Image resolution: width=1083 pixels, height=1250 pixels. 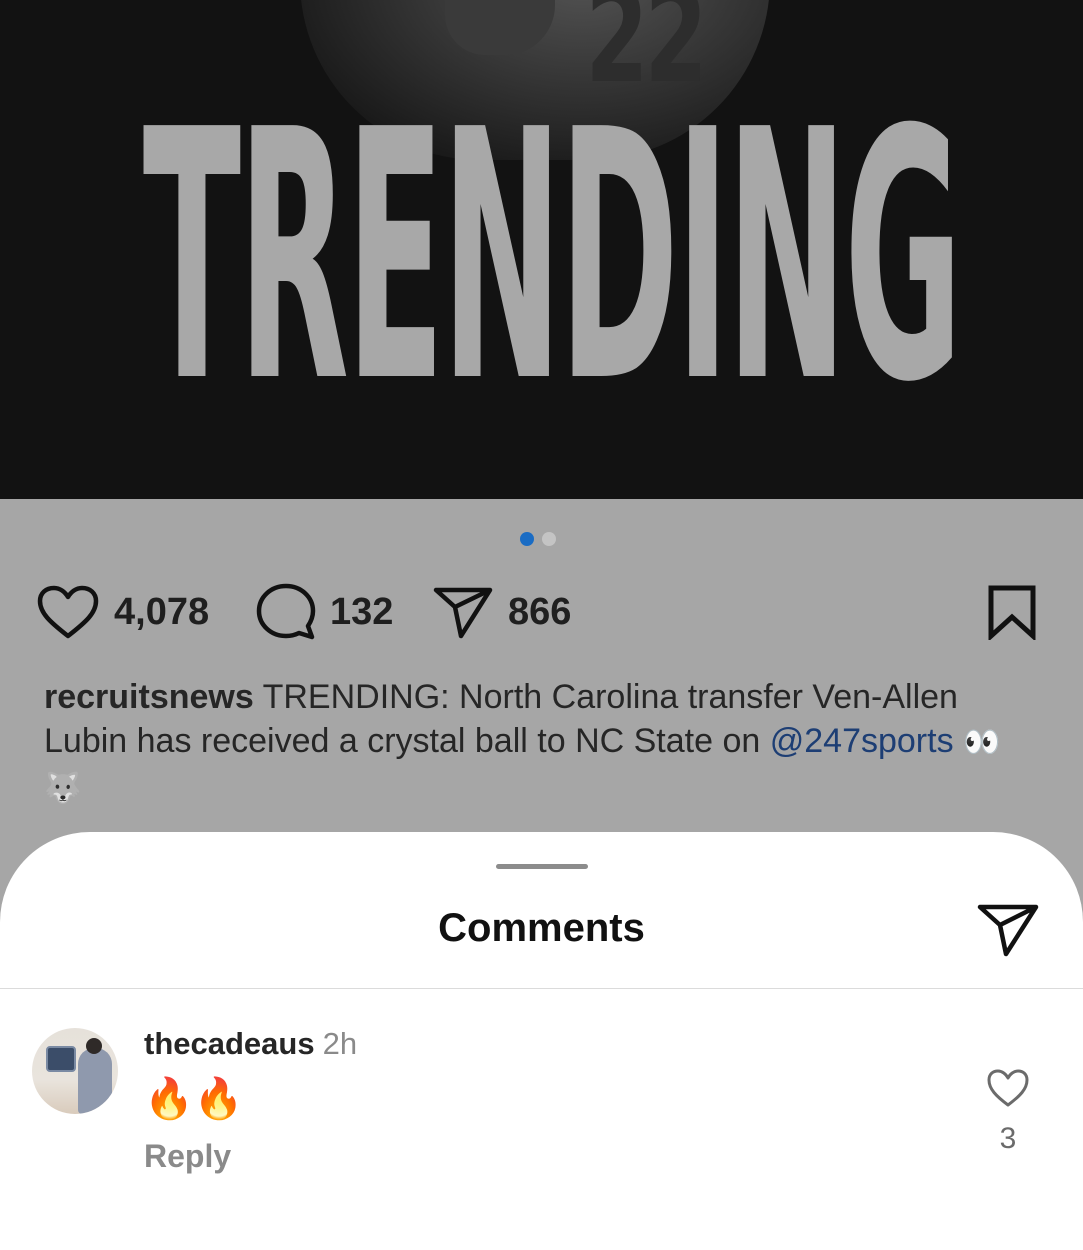 What do you see at coordinates (187, 1156) in the screenshot?
I see `reply-button: Reply` at bounding box center [187, 1156].